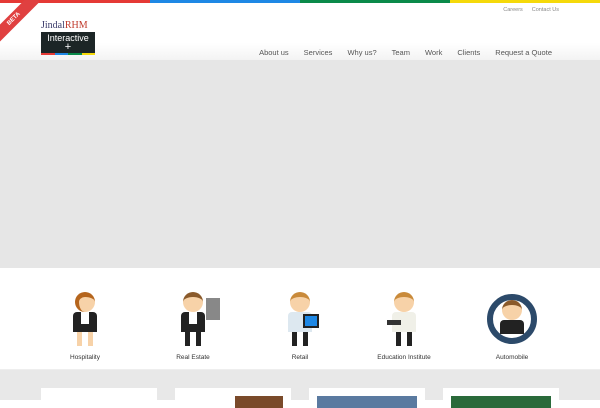 This screenshot has height=408, width=600. I want to click on industry-education: Education Institute, so click(404, 325).